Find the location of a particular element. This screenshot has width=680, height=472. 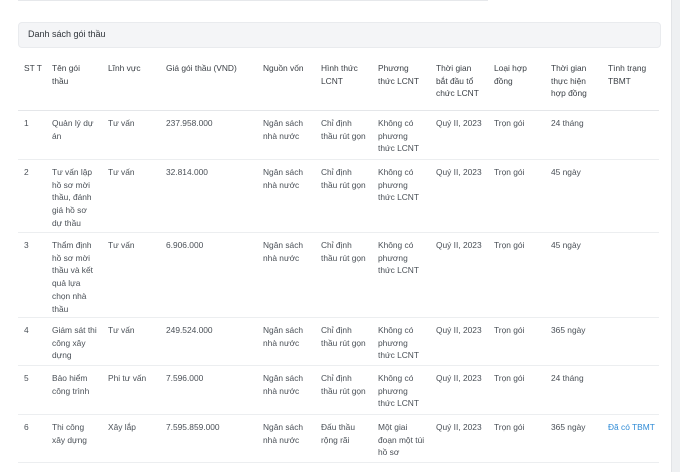

cell-stt: 1 is located at coordinates (26, 123).